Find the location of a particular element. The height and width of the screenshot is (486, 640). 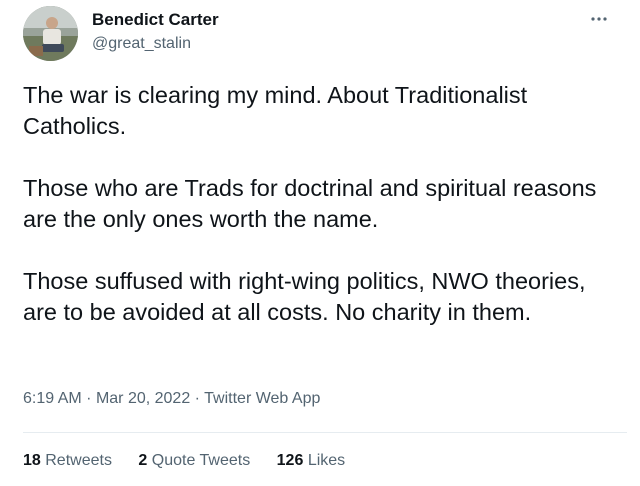

tweet-source: Twitter Web App is located at coordinates (262, 398).